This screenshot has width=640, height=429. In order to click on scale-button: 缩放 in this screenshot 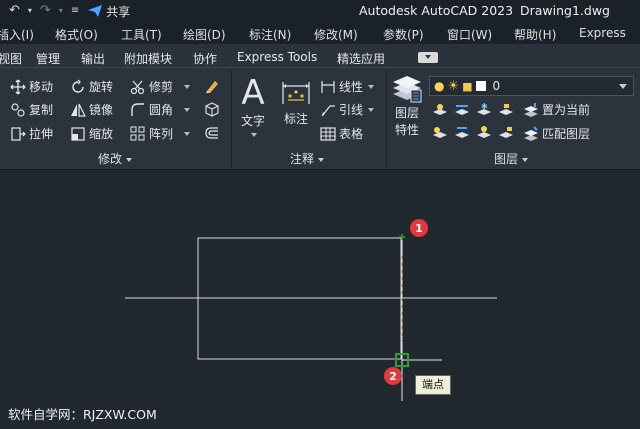, I will do `click(91, 133)`.